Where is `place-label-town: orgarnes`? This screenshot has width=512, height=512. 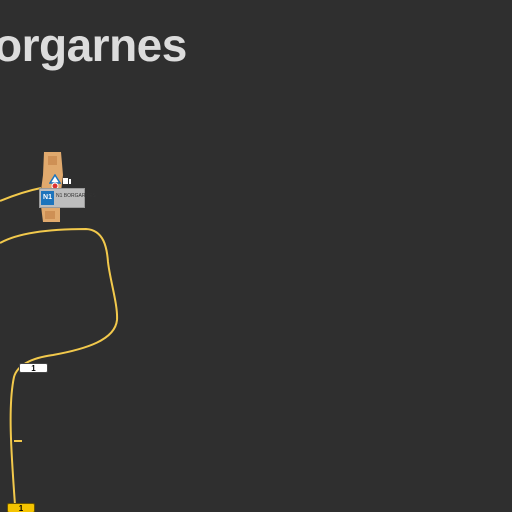
place-label-town: orgarnes is located at coordinates (93, 45).